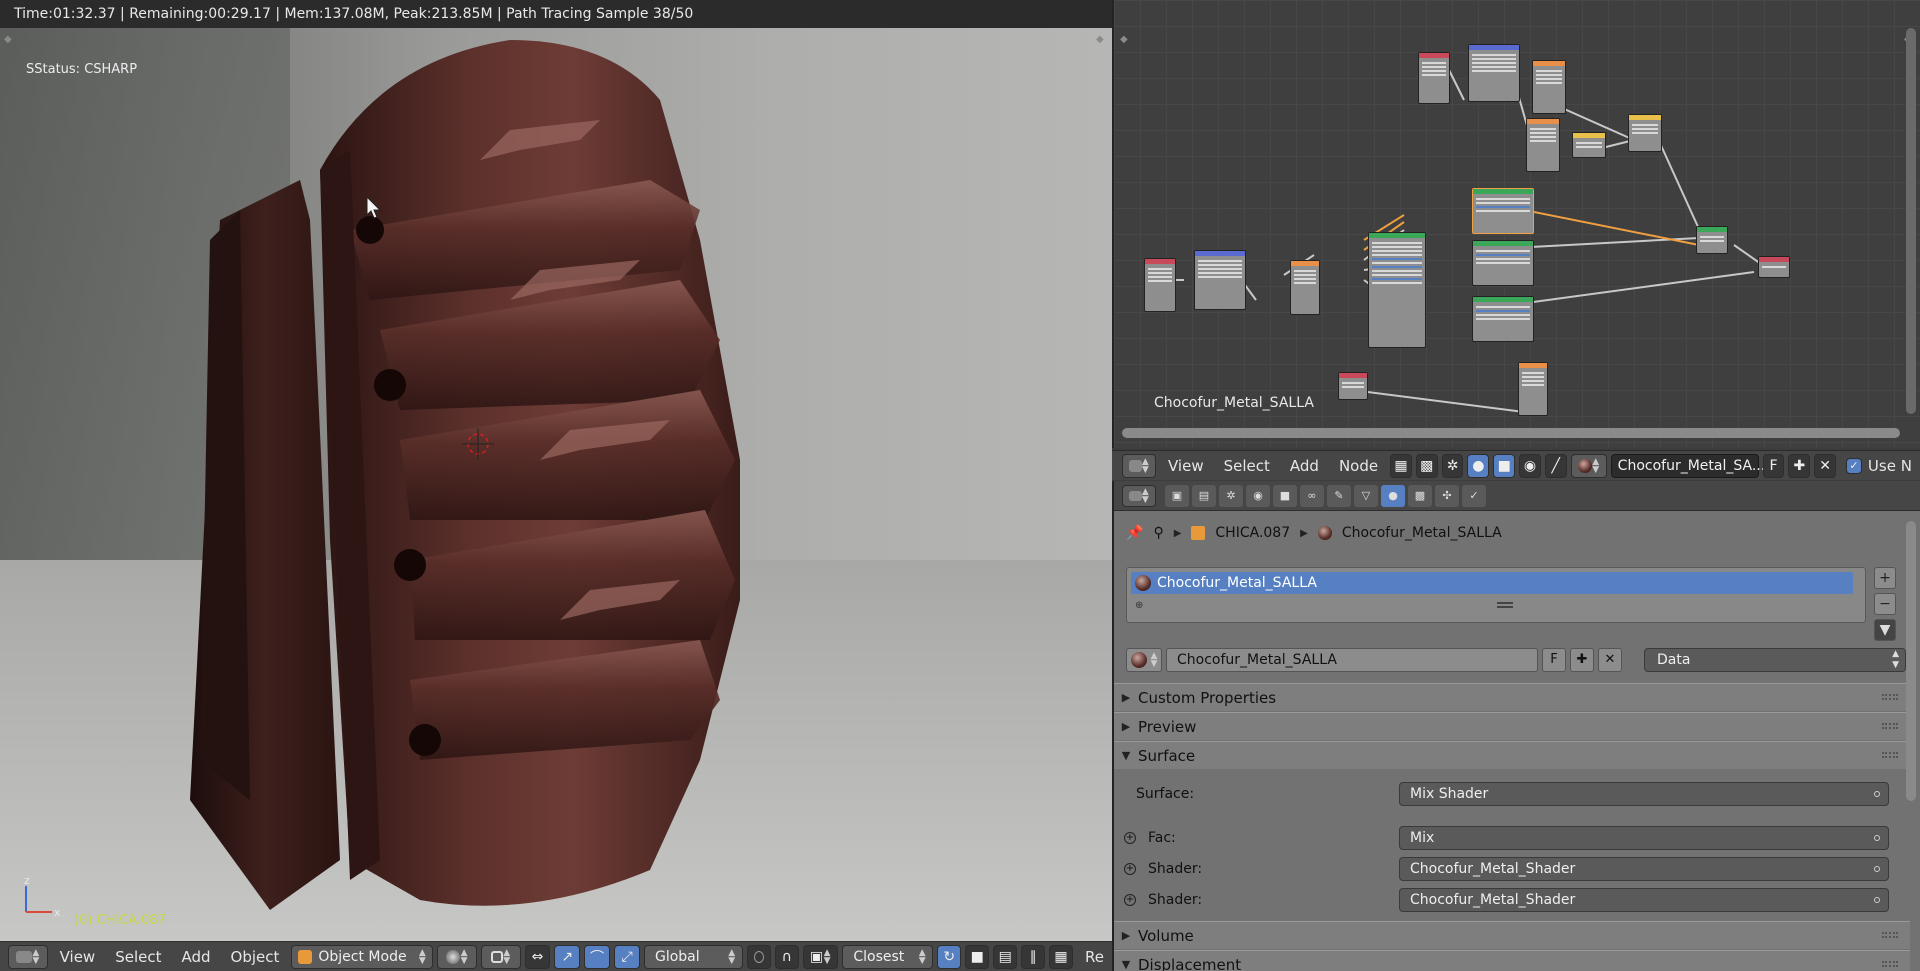 The width and height of the screenshot is (1920, 971). What do you see at coordinates (1885, 604) in the screenshot?
I see `remove-slot-button: −` at bounding box center [1885, 604].